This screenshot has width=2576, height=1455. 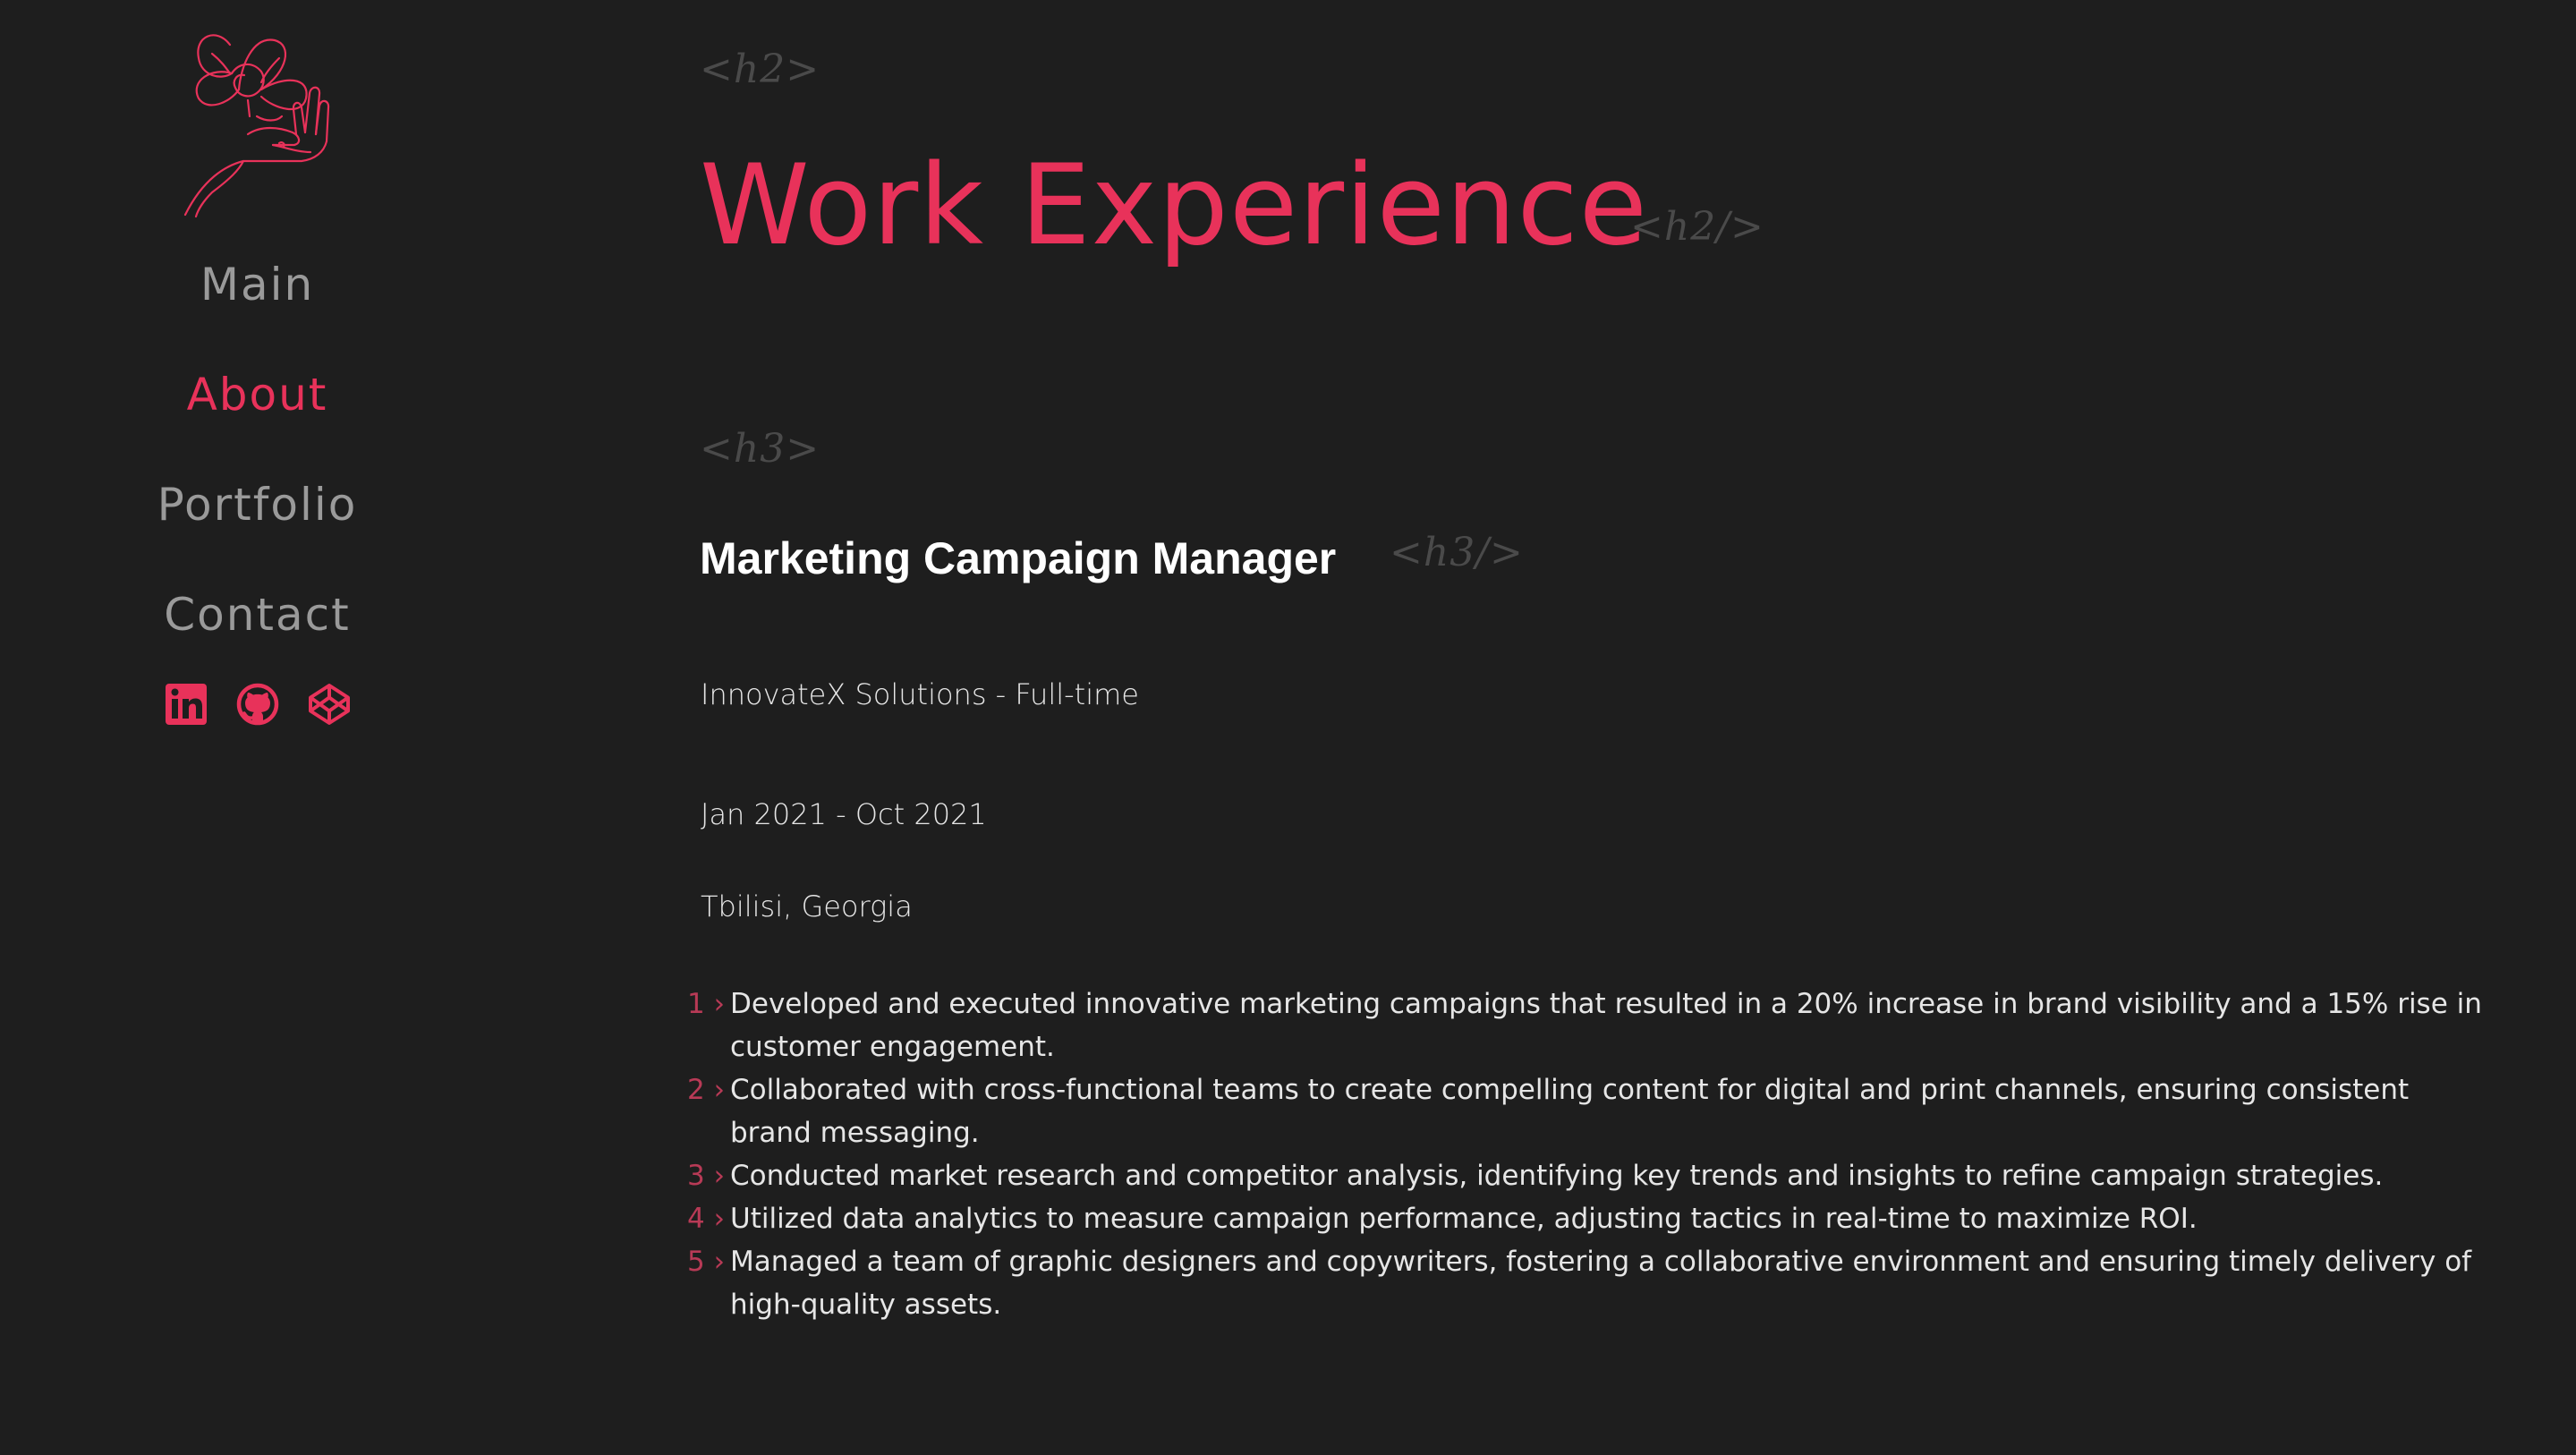 What do you see at coordinates (1018, 558) in the screenshot?
I see `job-title: Marketing Campaign Manager` at bounding box center [1018, 558].